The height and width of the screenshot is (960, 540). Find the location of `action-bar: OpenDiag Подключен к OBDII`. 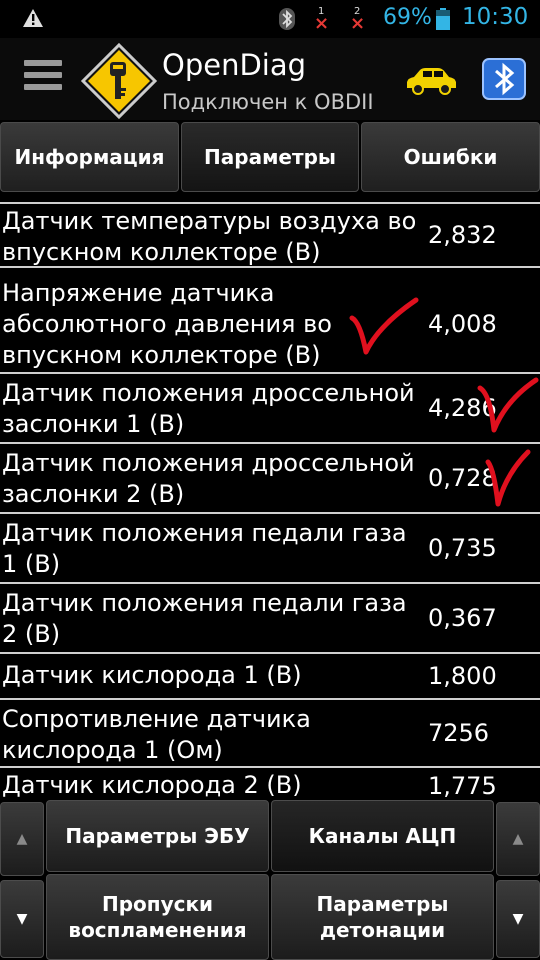

action-bar: OpenDiag Подключен к OBDII is located at coordinates (270, 79).